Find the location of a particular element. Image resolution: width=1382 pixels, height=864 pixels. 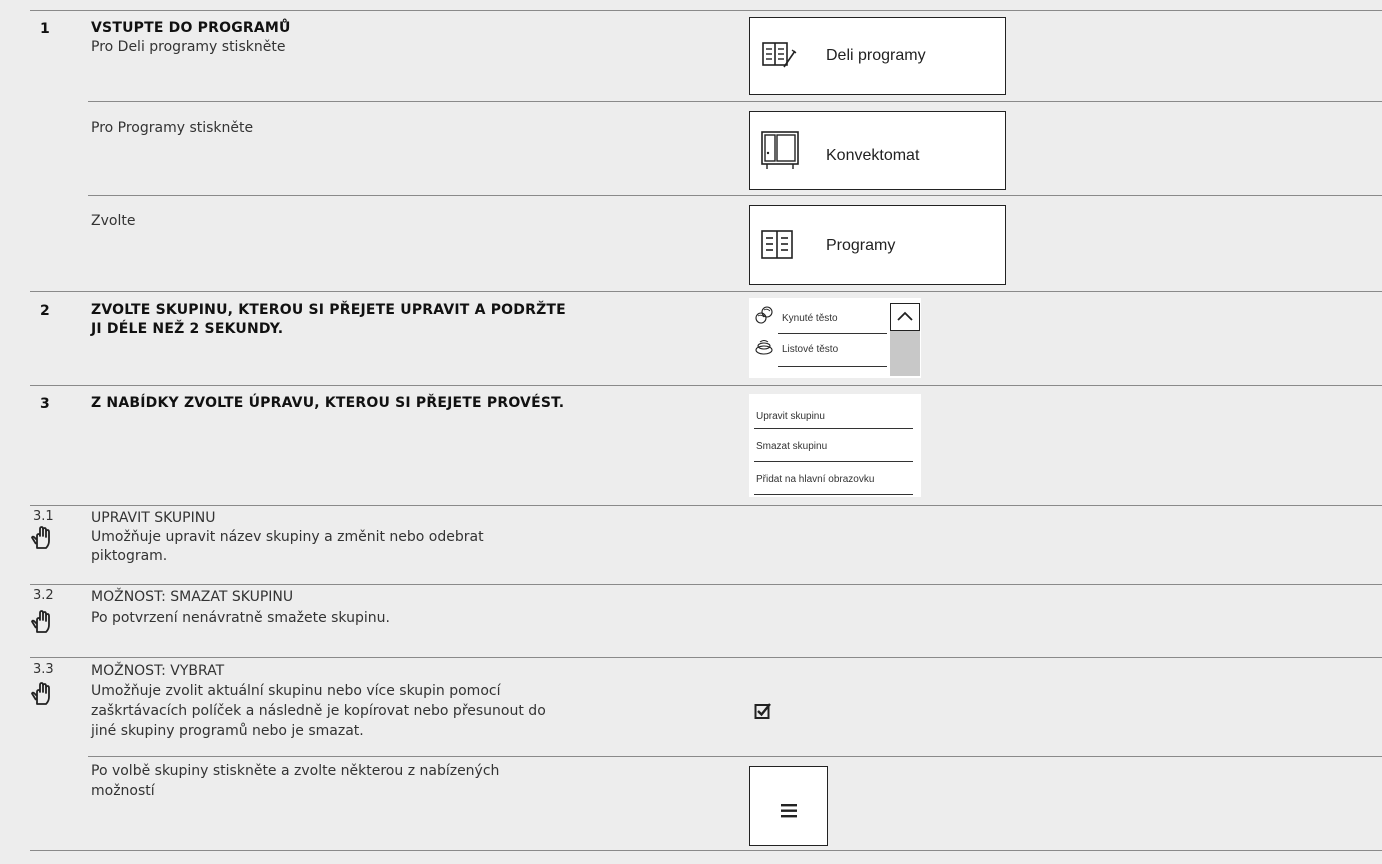

recipe-book-icon is located at coordinates (779, 55).